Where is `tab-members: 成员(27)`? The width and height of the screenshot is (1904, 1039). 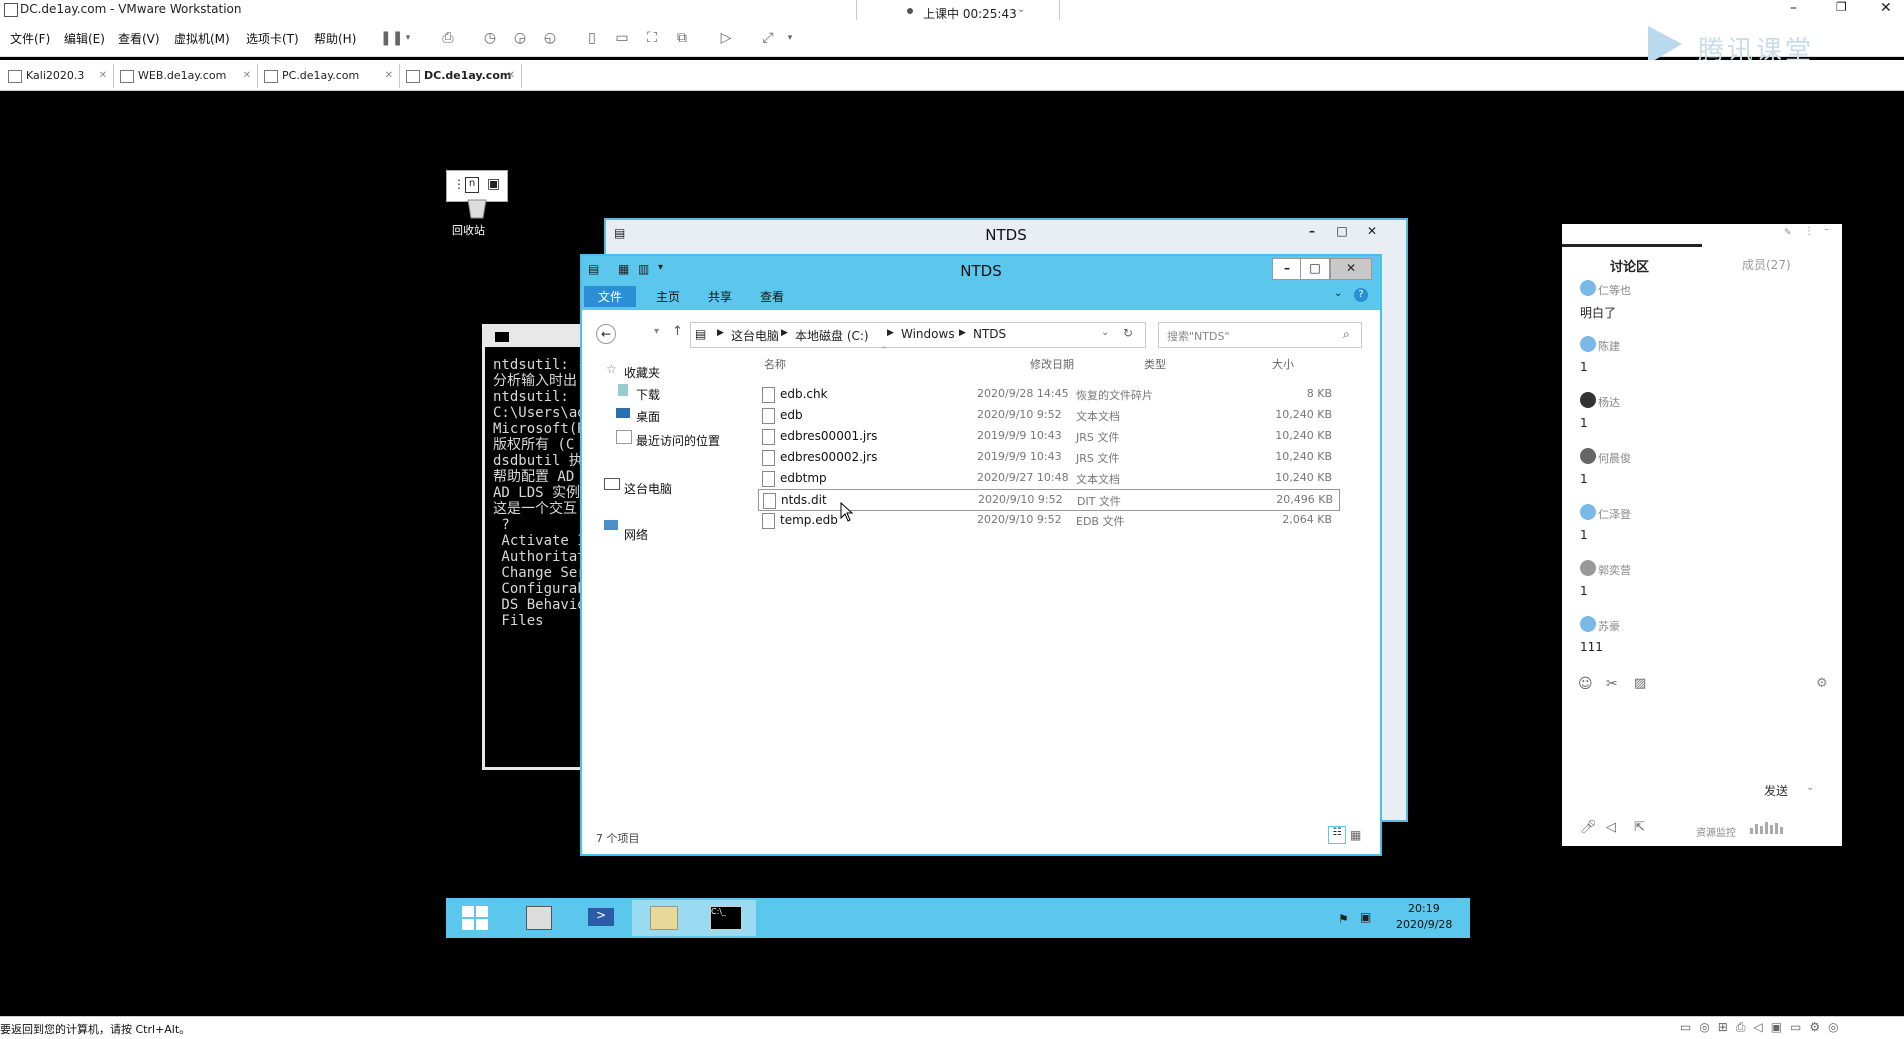
tab-members: 成员(27) is located at coordinates (1766, 264).